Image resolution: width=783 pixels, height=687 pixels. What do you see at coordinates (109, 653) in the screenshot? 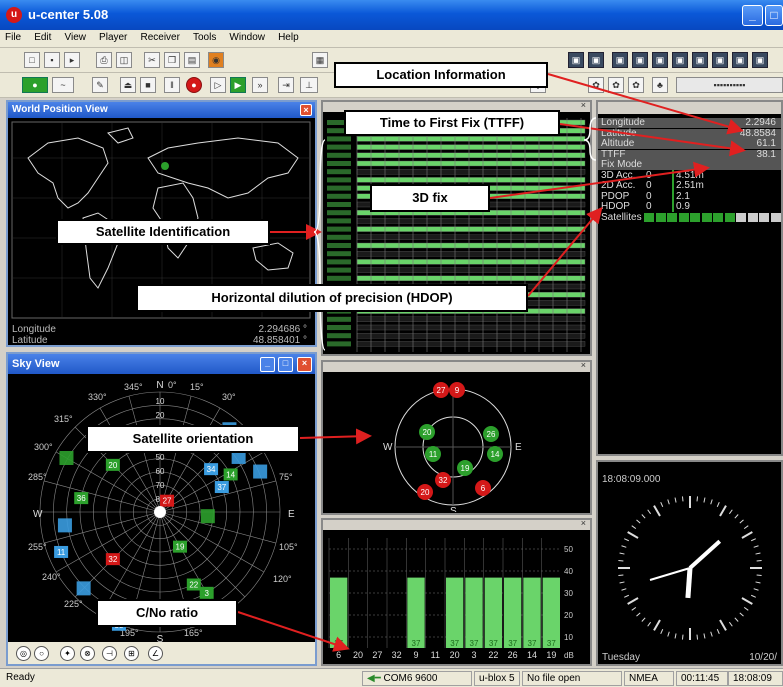
I see `sky-split-icon: ⊣` at bounding box center [109, 653].